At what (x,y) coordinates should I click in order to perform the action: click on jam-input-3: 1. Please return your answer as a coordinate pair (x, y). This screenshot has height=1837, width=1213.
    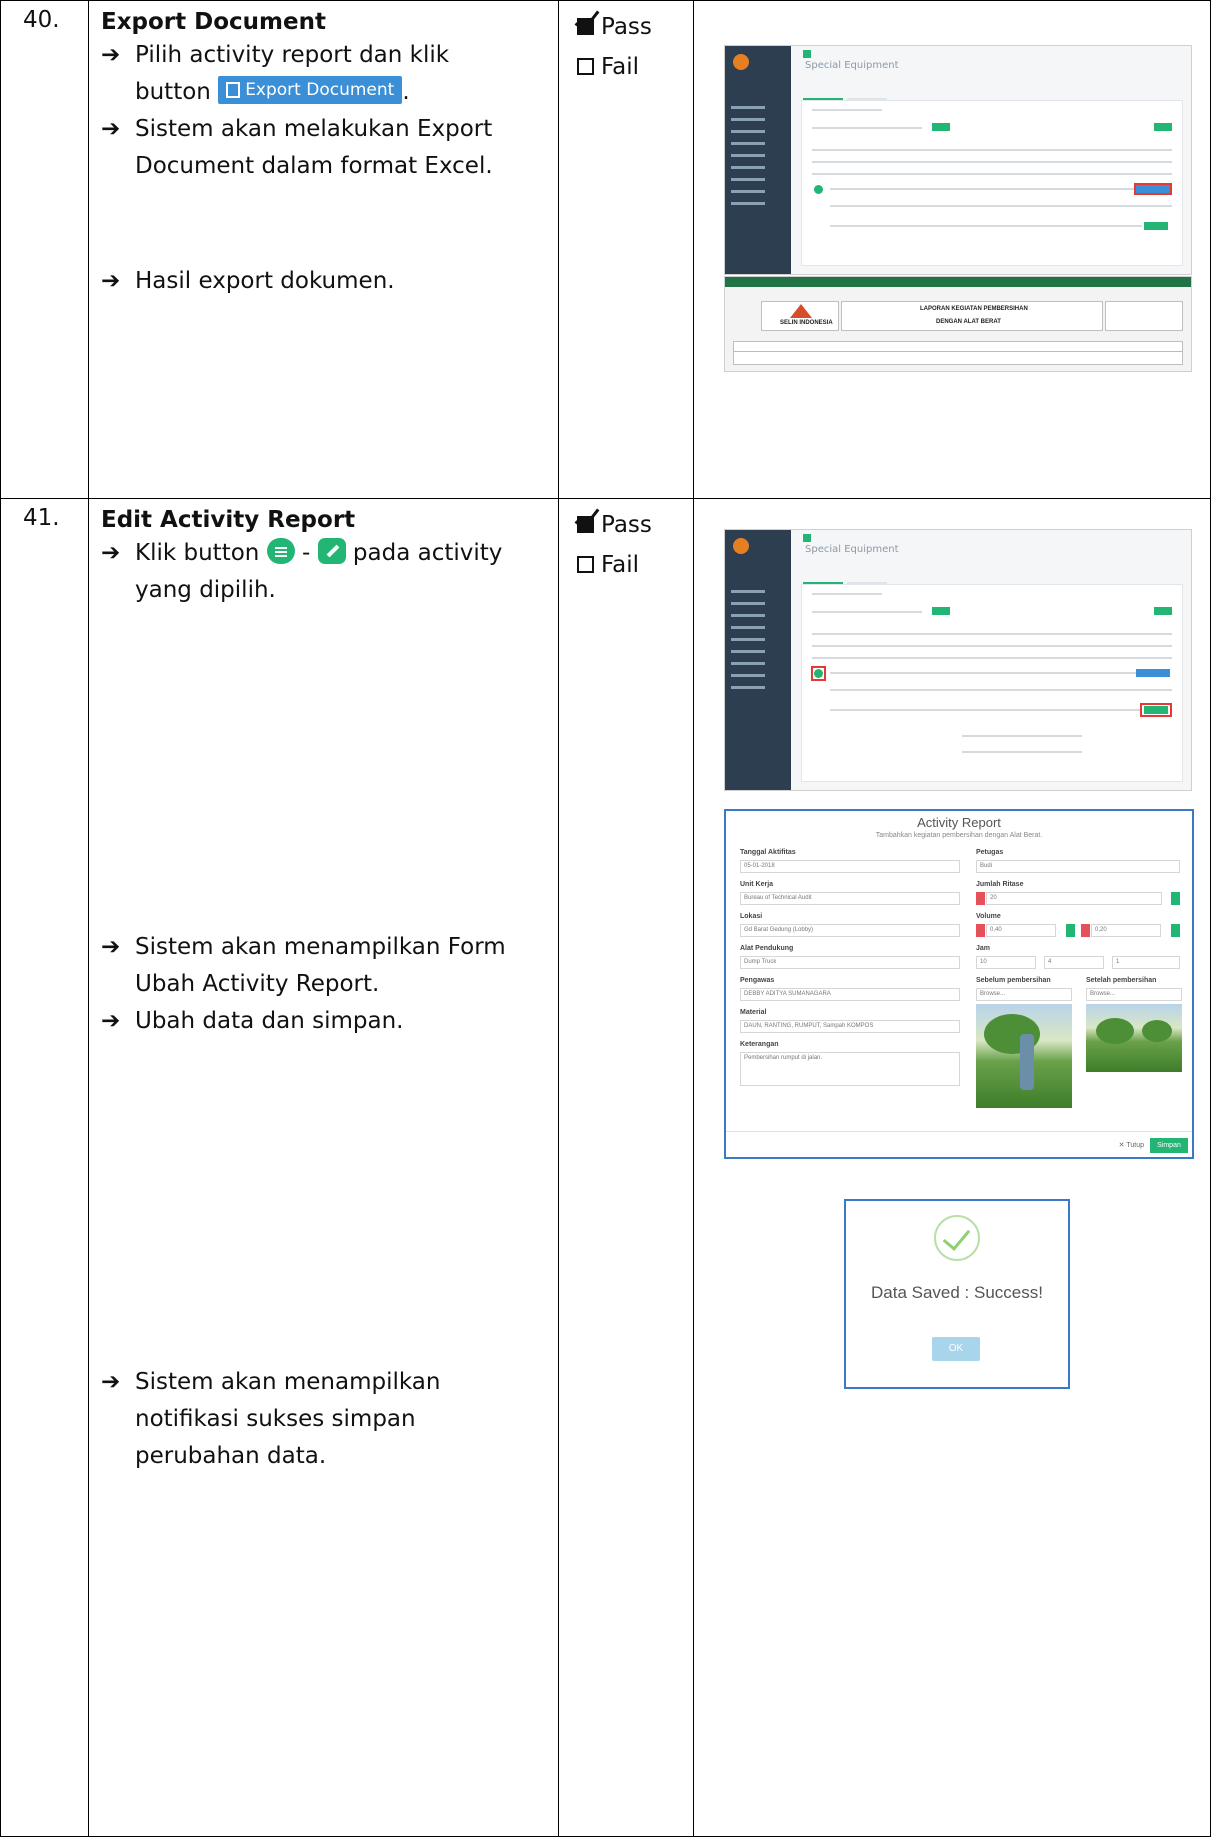
    Looking at the image, I should click on (1146, 962).